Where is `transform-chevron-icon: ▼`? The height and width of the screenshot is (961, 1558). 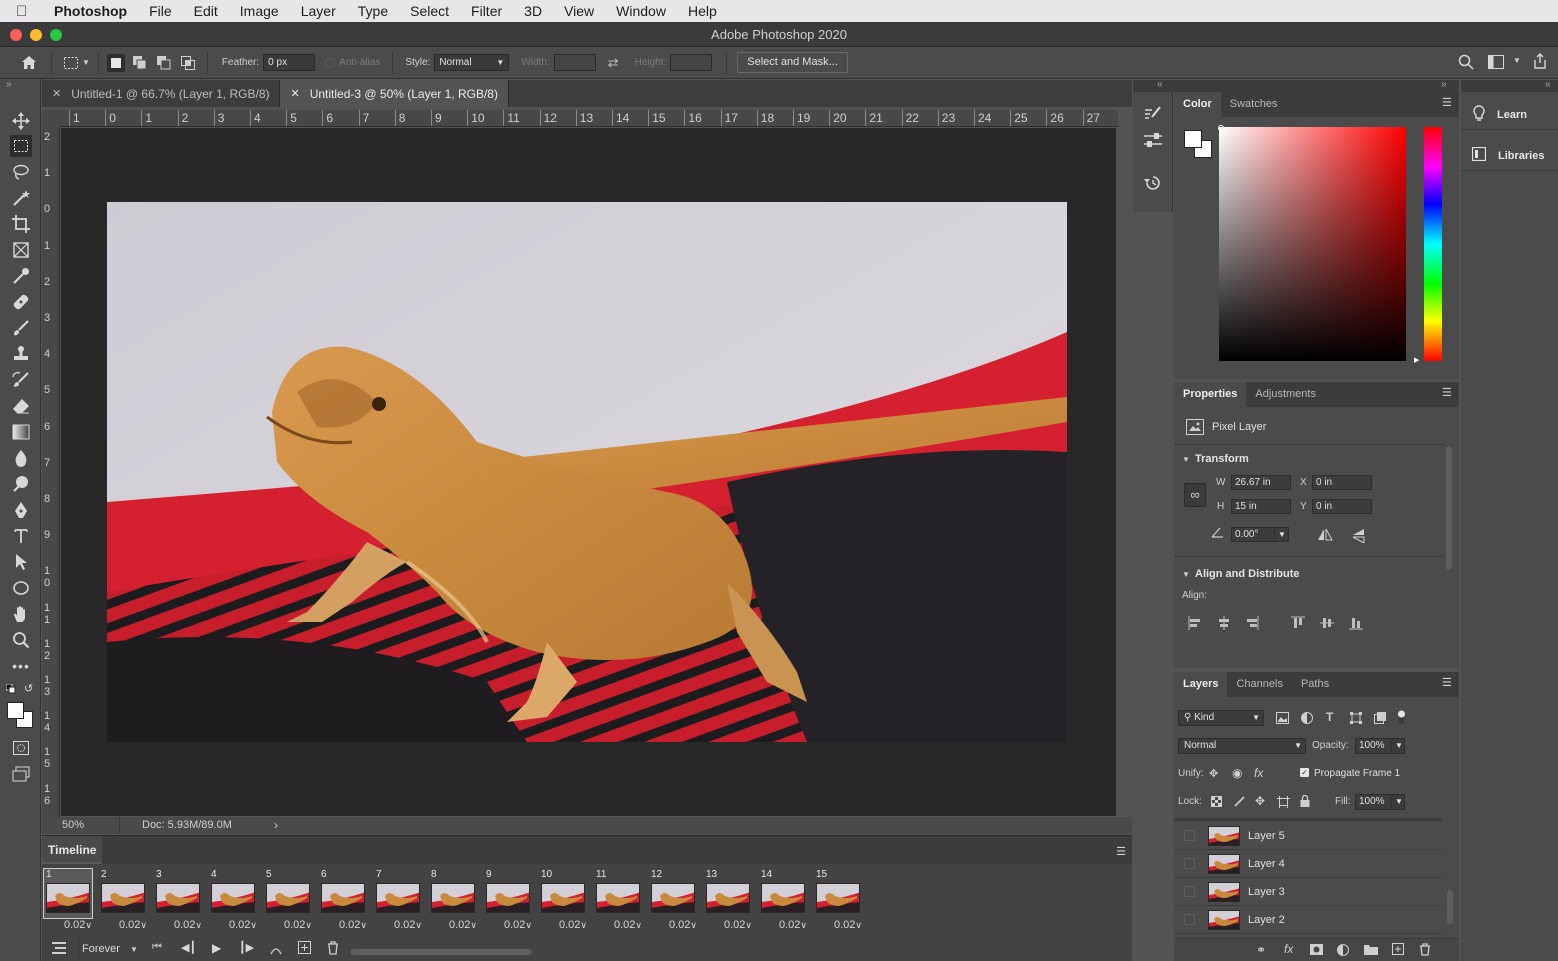
transform-chevron-icon: ▼ is located at coordinates (1186, 459).